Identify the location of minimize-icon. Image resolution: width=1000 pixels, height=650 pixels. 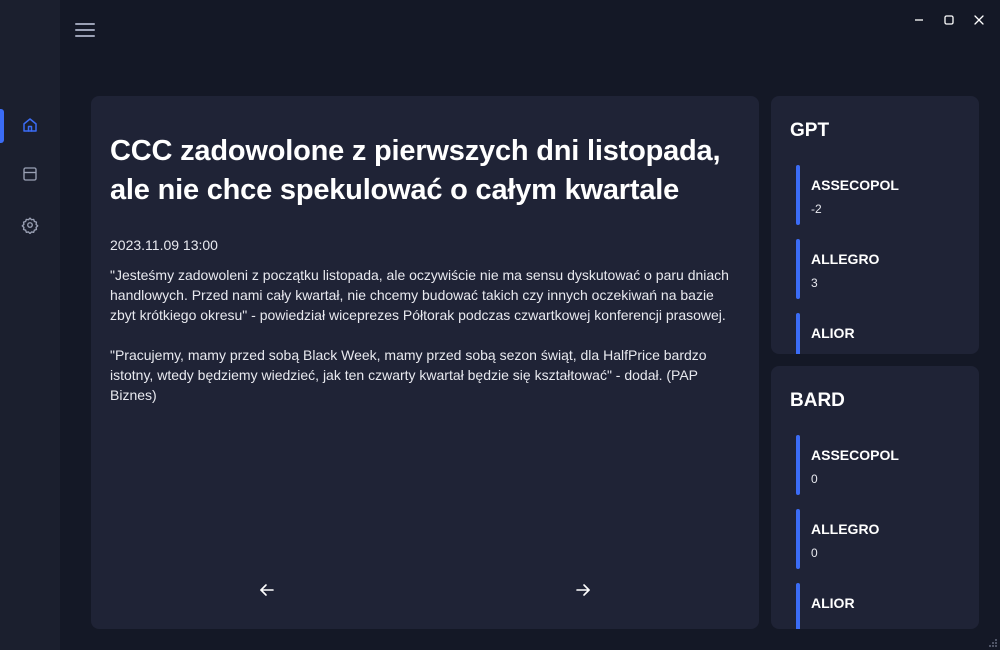
(919, 20).